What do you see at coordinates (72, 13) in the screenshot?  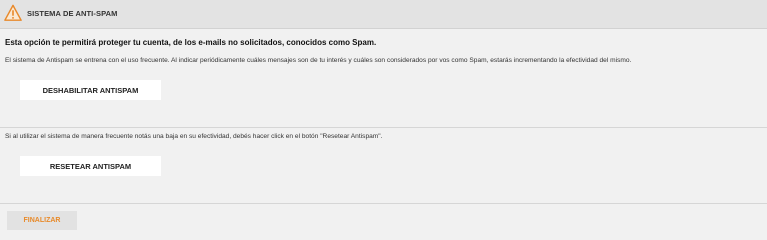 I see `page-title: SISTEMA DE ANTI-SPAM` at bounding box center [72, 13].